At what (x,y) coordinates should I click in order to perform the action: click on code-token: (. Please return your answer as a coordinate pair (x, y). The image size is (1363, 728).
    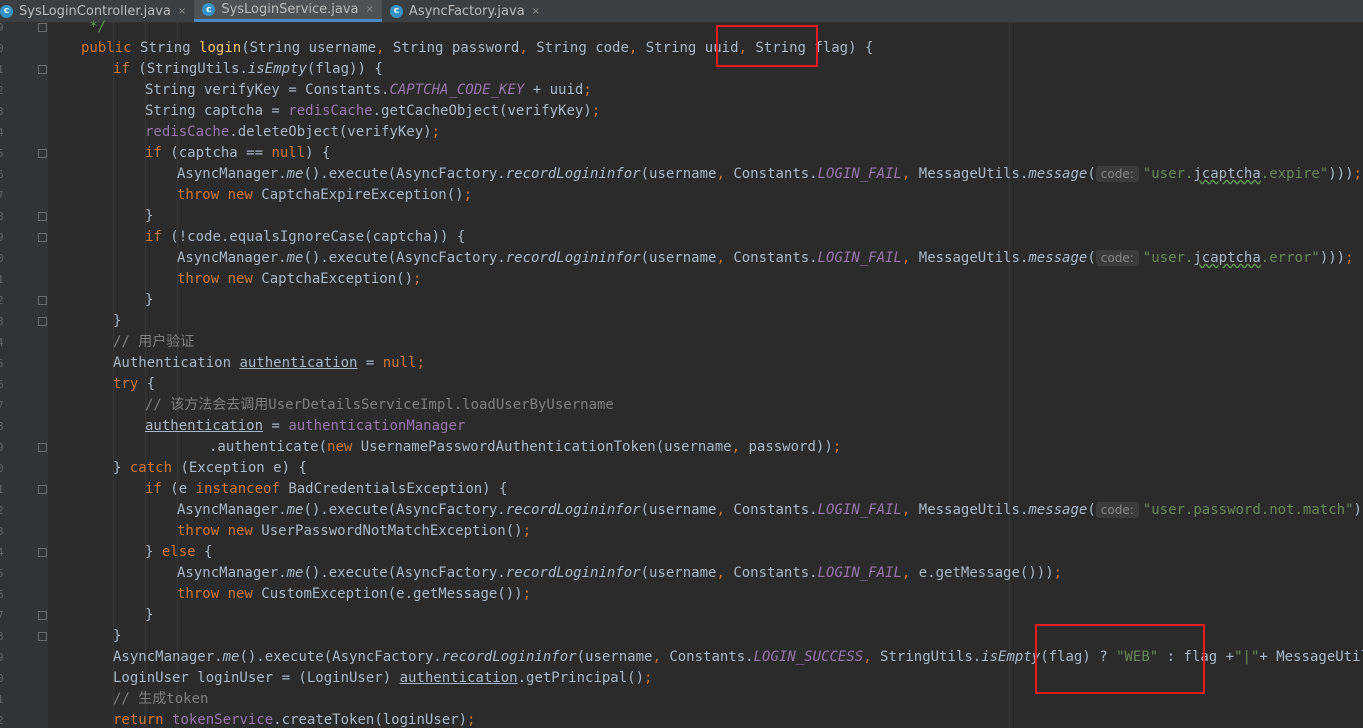
    Looking at the image, I should click on (1091, 258).